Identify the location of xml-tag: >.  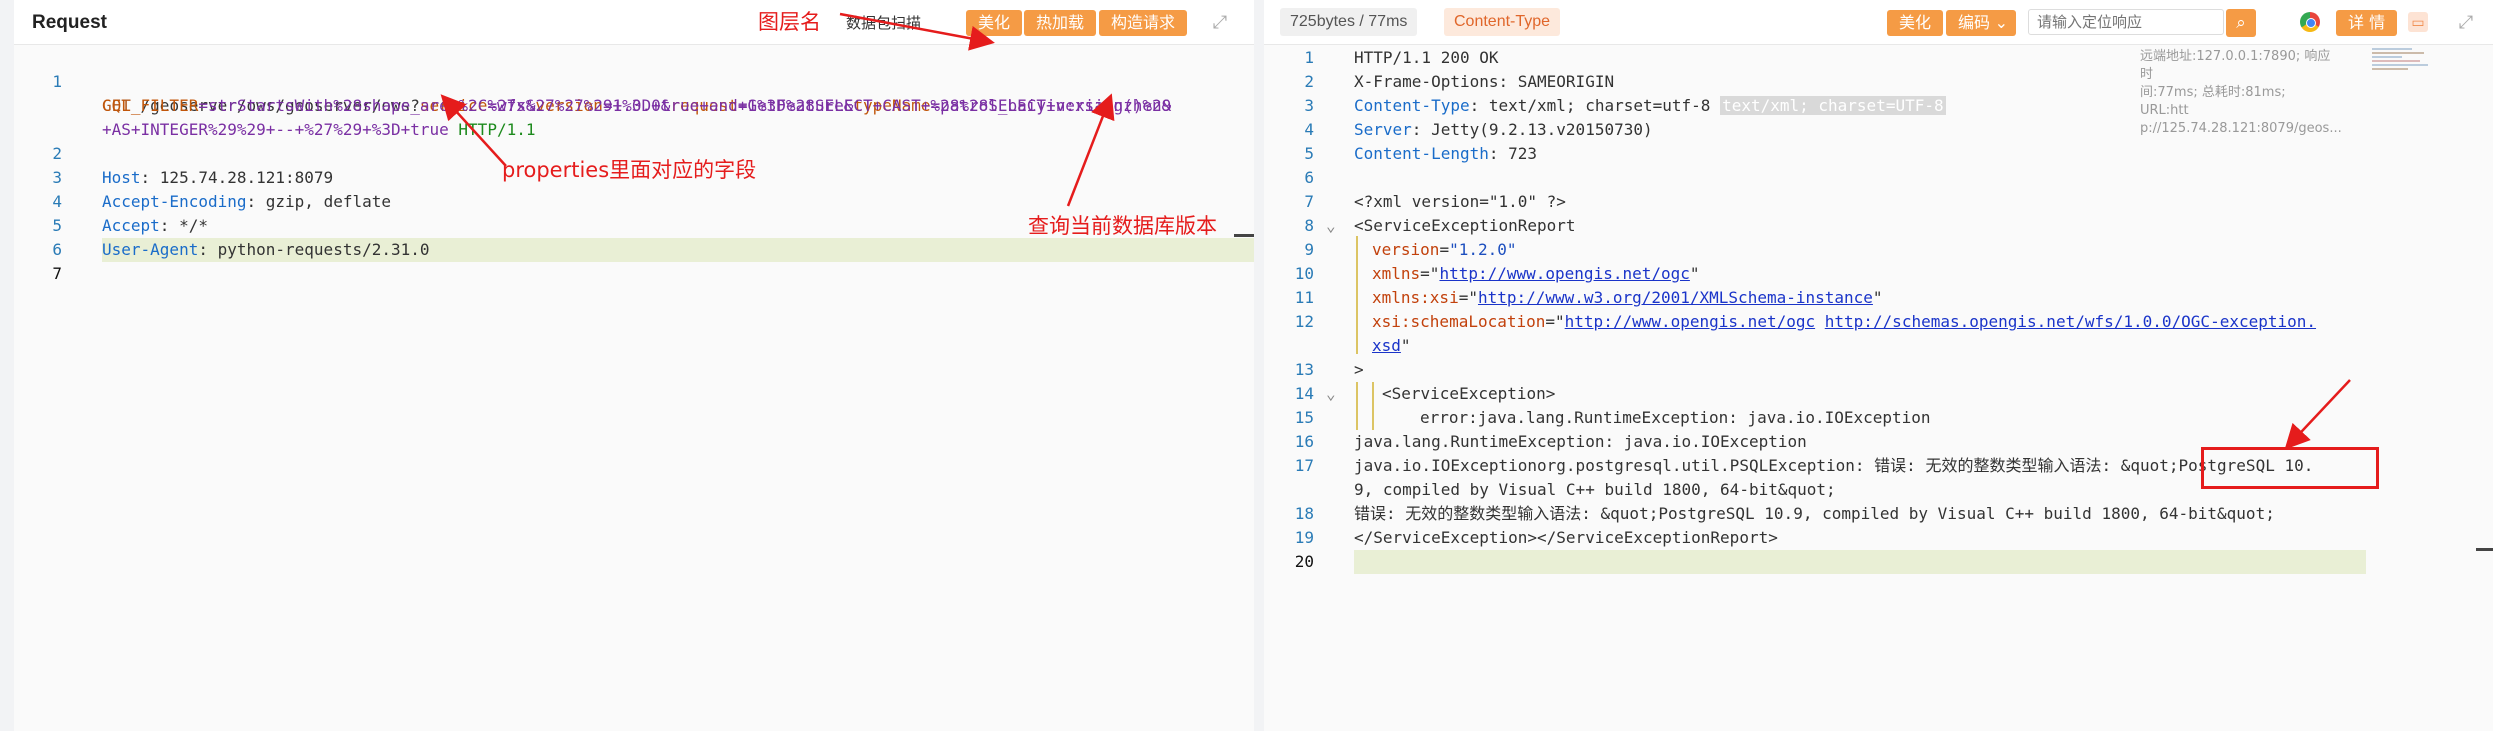
(1359, 369).